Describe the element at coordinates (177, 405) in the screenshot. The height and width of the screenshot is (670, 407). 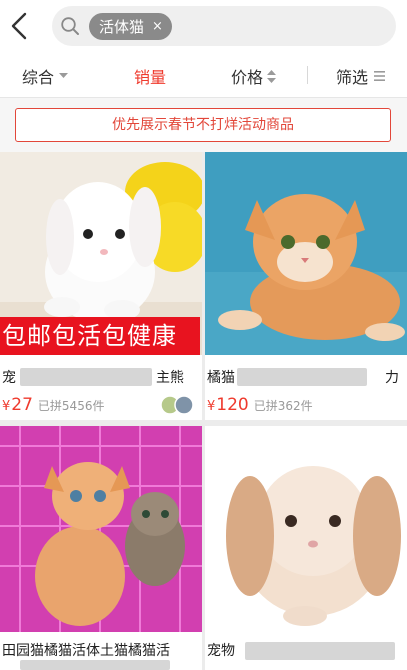
I see `buyer-avatars-icon` at that location.